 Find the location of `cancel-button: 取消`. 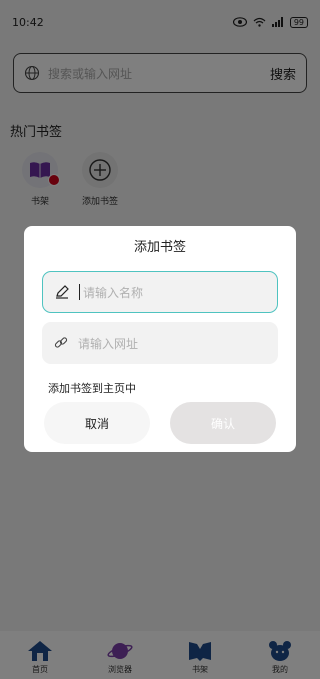

cancel-button: 取消 is located at coordinates (97, 423).